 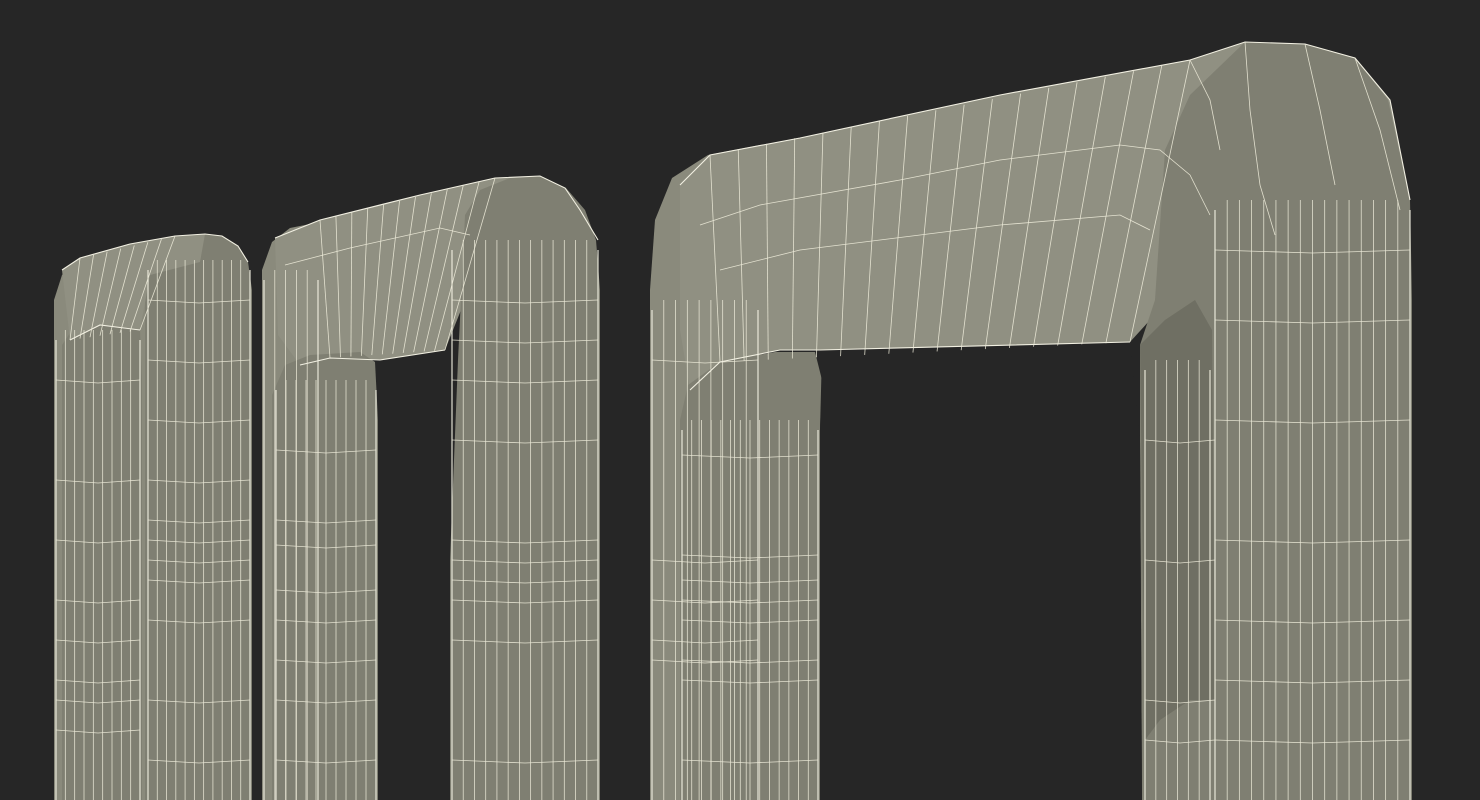 What do you see at coordinates (102, 559) in the screenshot?
I see `small-handle-inner-leg` at bounding box center [102, 559].